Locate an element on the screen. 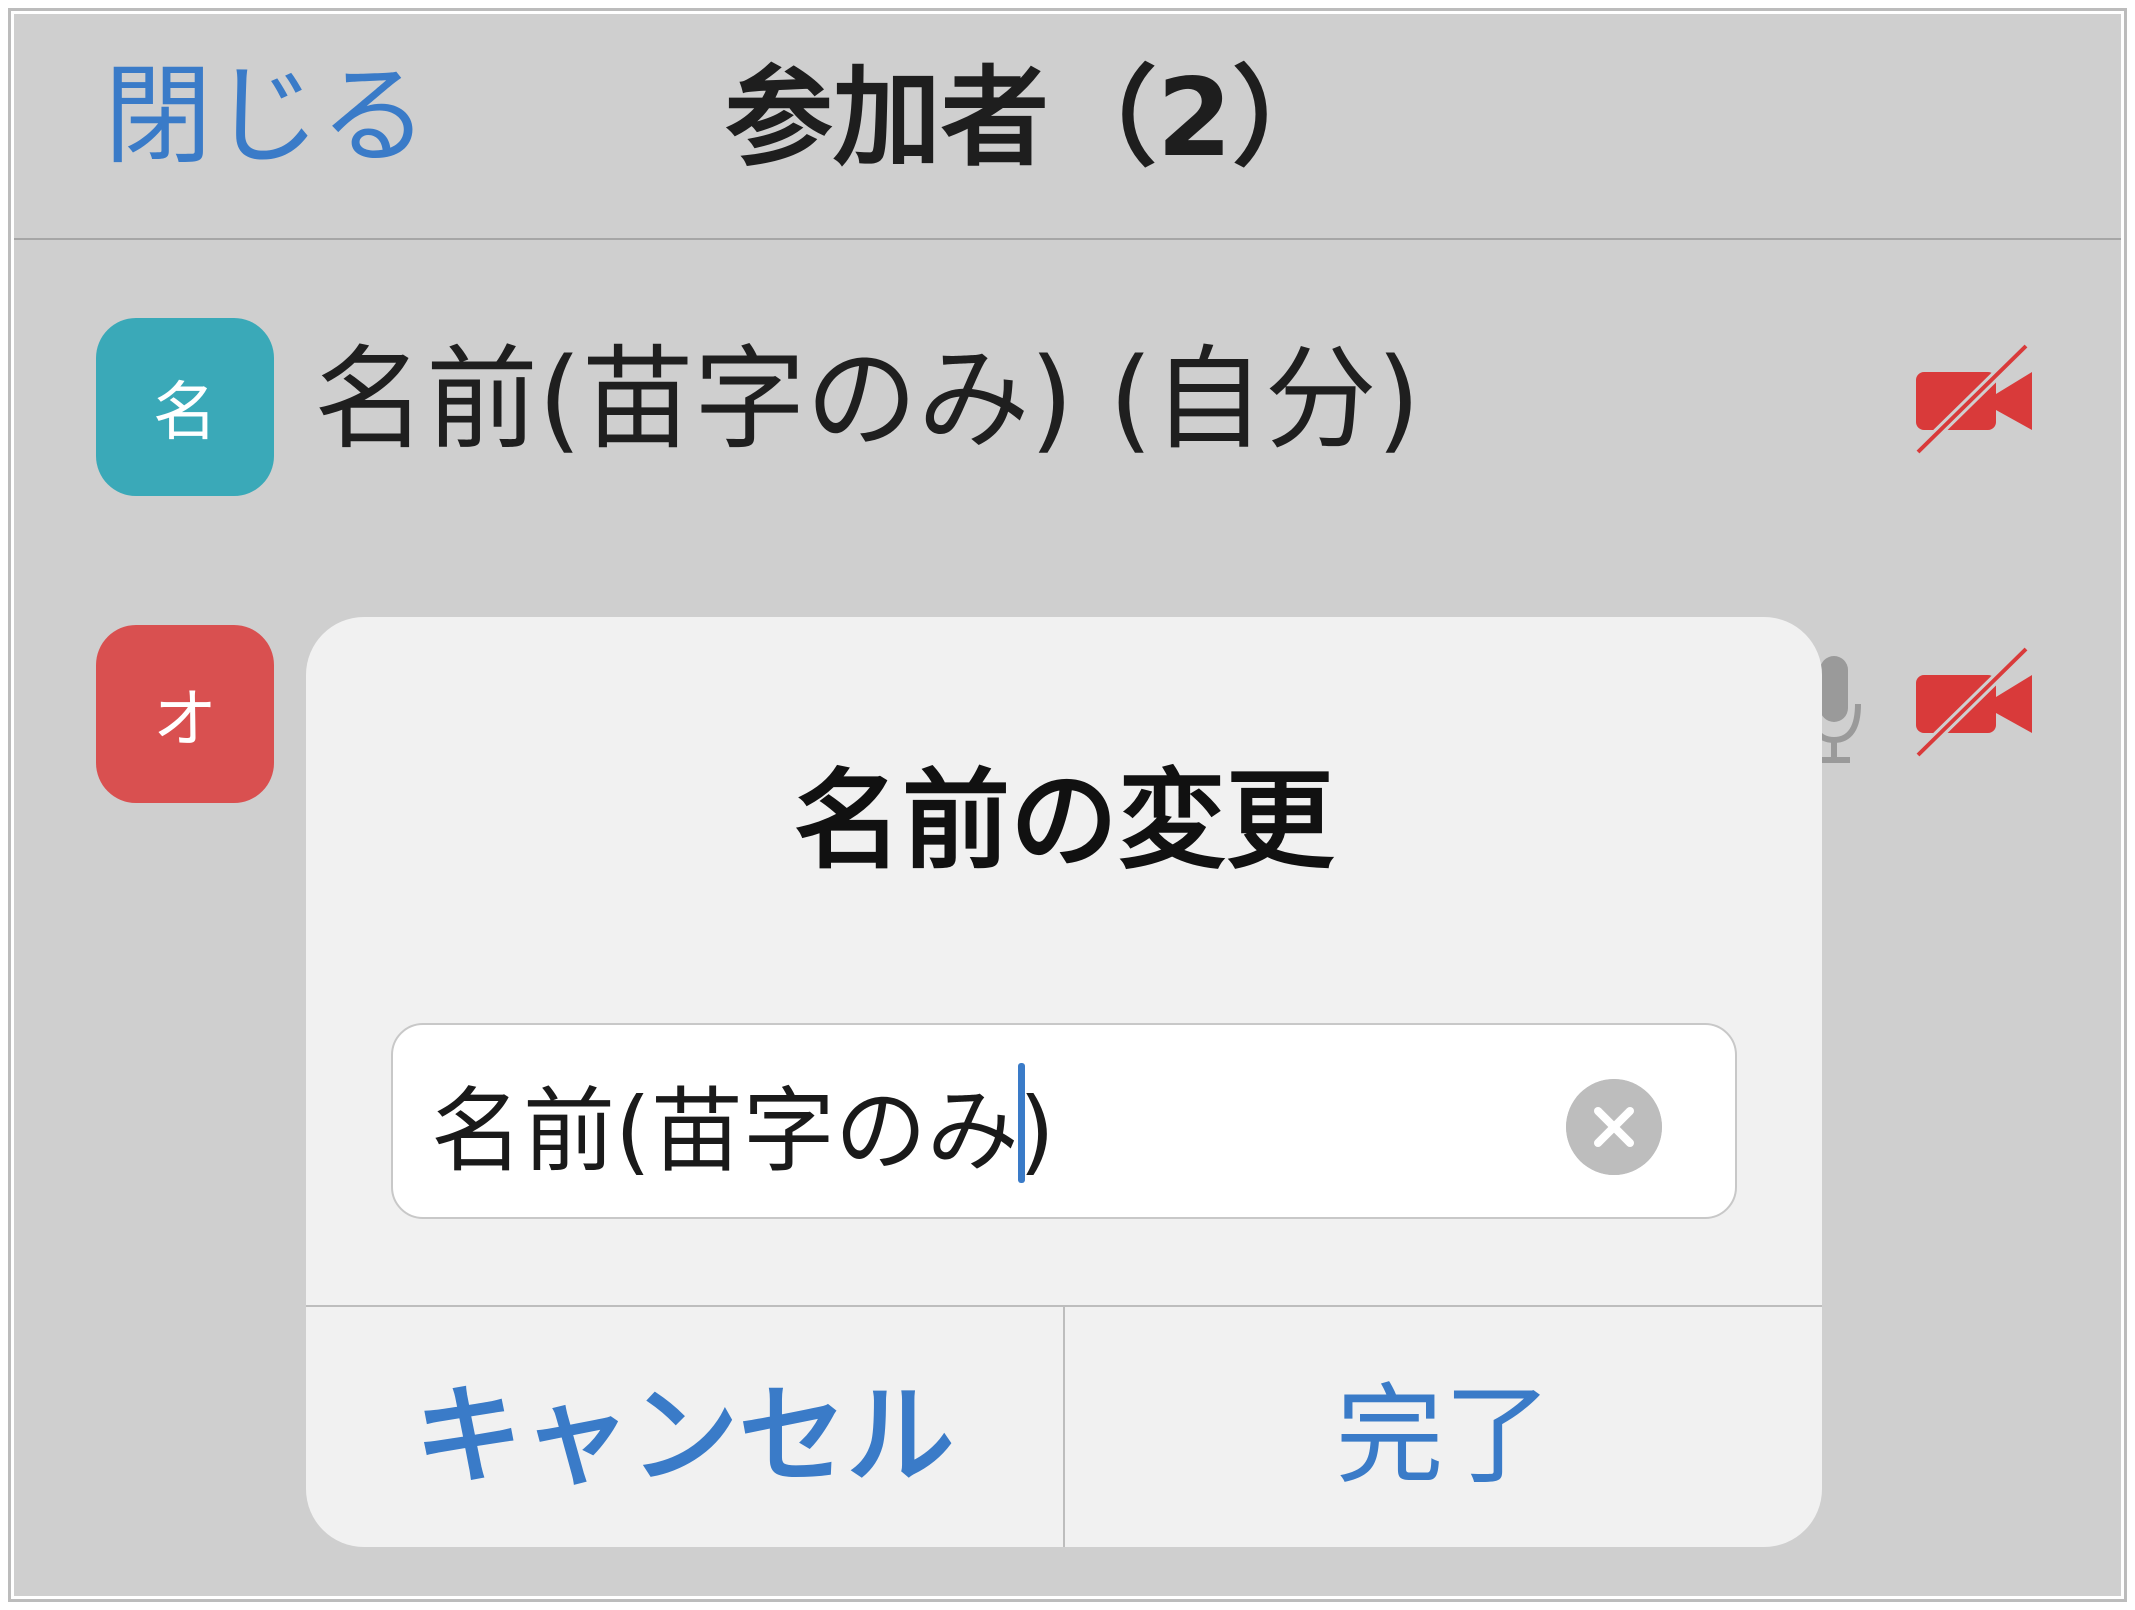 This screenshot has width=2135, height=1610. clear-icon is located at coordinates (1614, 1127).